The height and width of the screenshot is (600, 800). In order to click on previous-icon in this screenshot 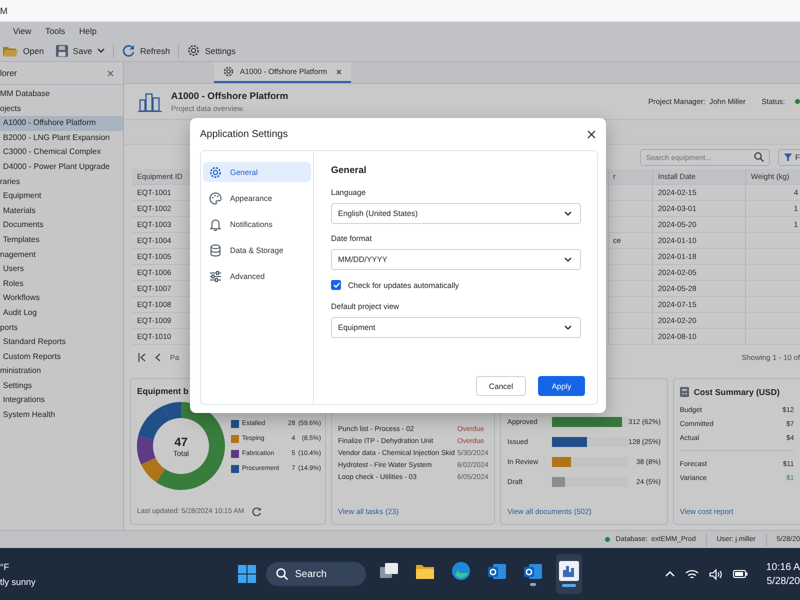, I will do `click(158, 357)`.